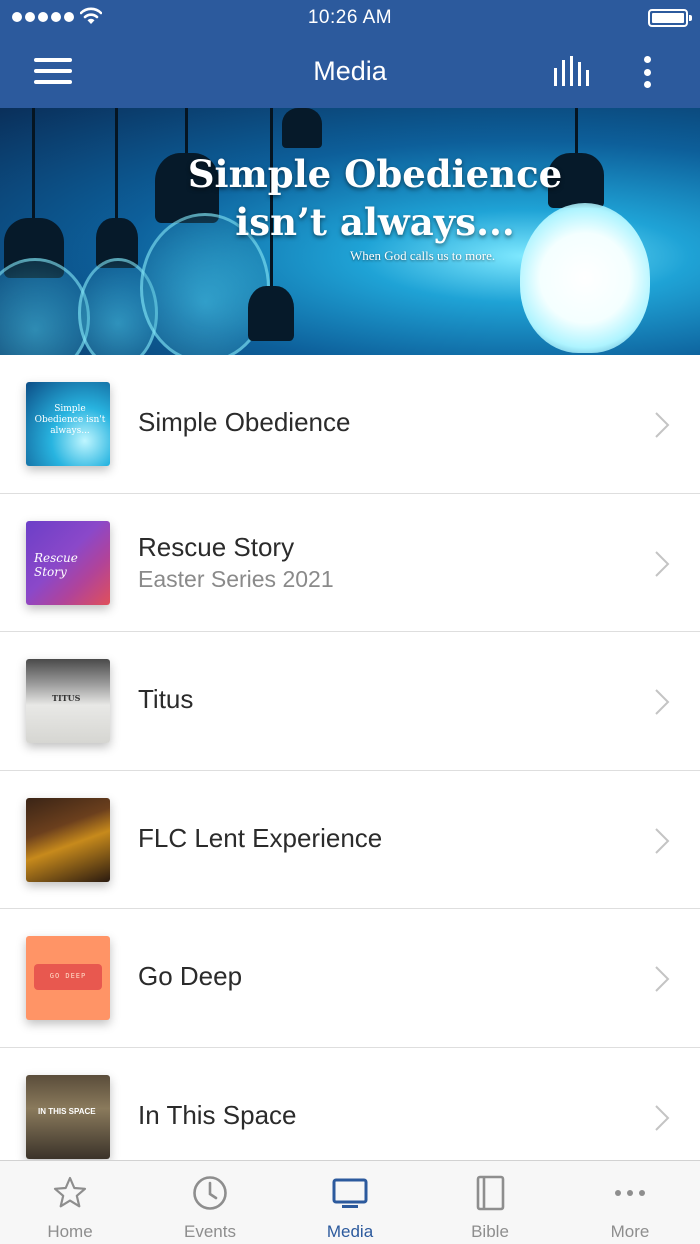 This screenshot has width=700, height=1244. Describe the element at coordinates (236, 578) in the screenshot. I see `series-subtitle: Easter Series 2021` at that location.